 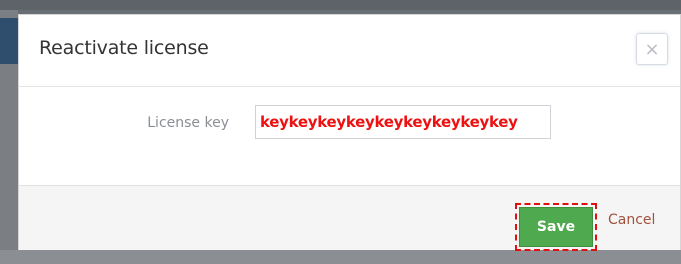 What do you see at coordinates (556, 227) in the screenshot?
I see `save-button: Save` at bounding box center [556, 227].